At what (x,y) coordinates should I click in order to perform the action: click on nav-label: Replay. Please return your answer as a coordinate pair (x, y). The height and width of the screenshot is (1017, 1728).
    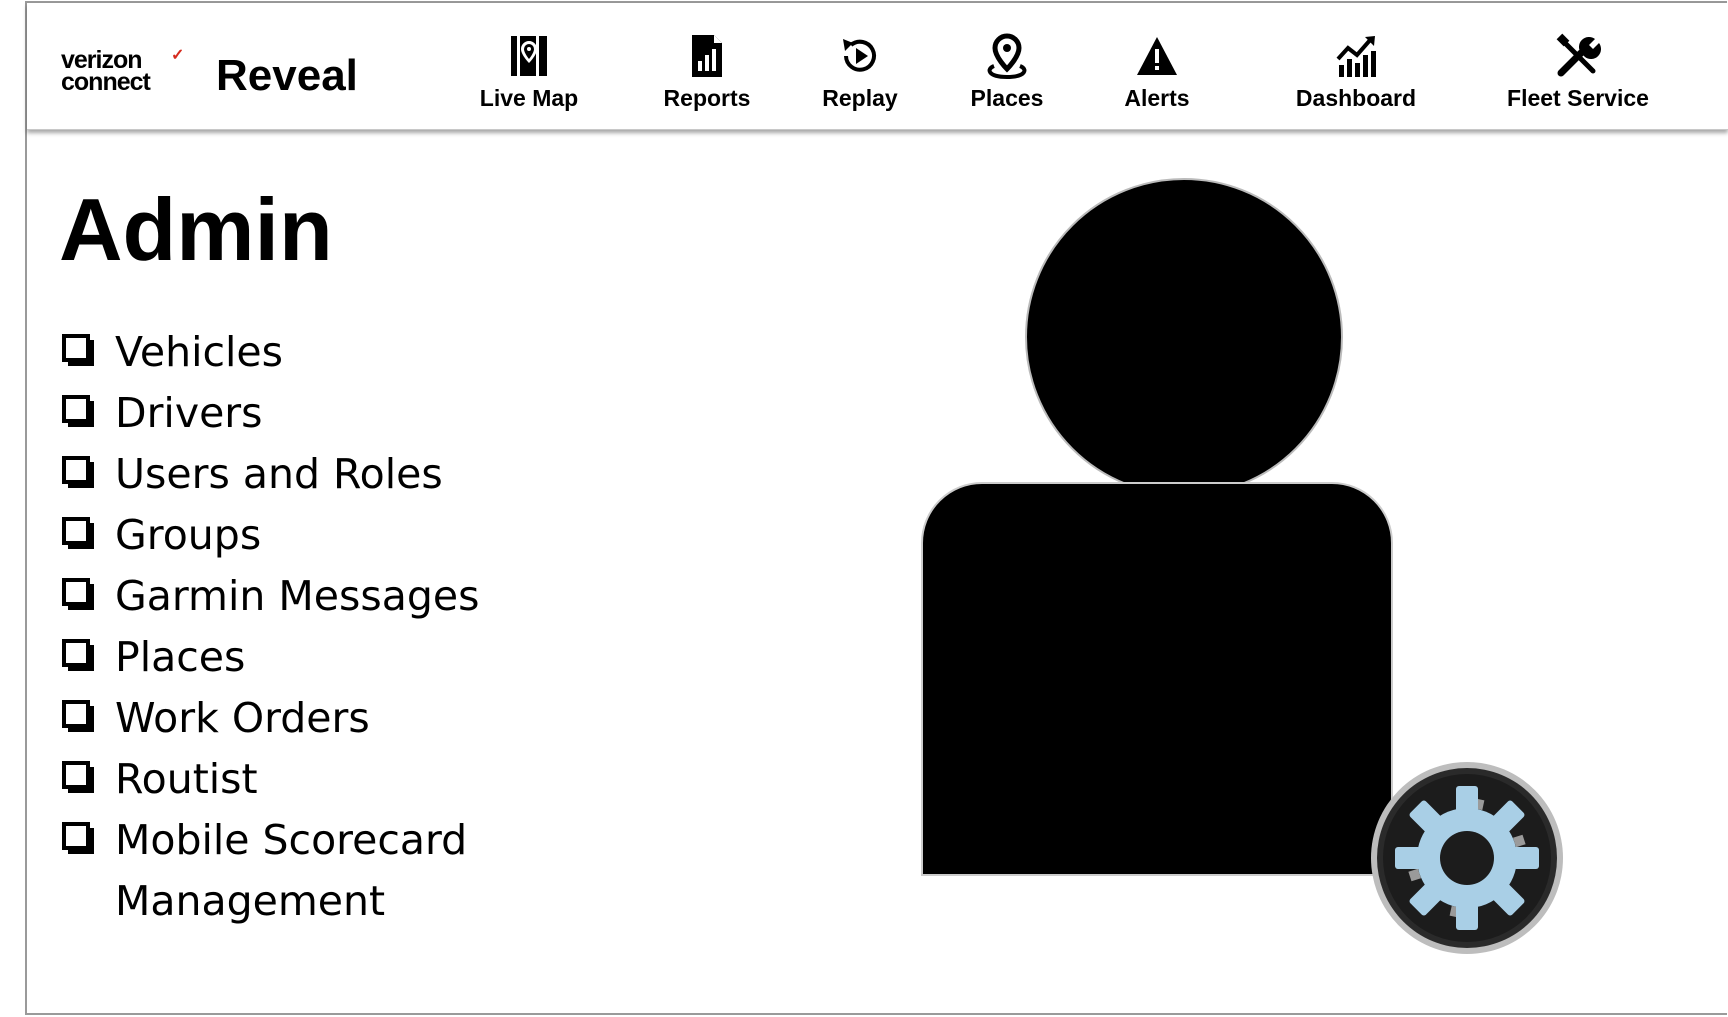
    Looking at the image, I should click on (860, 98).